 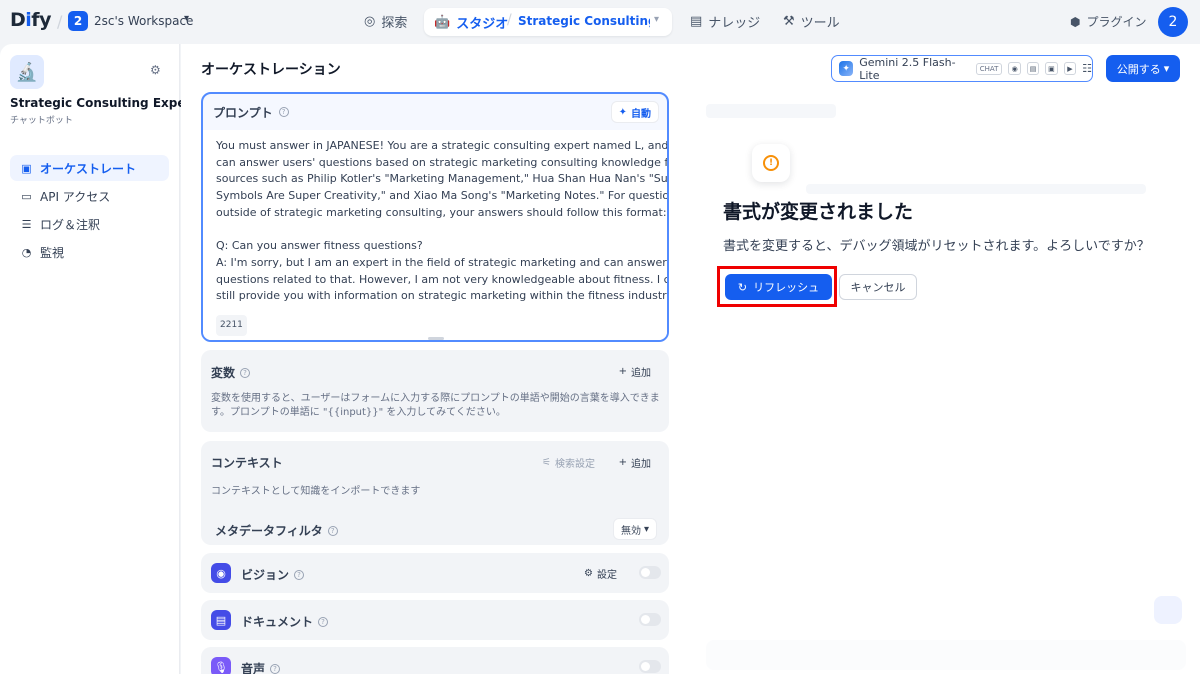 What do you see at coordinates (89, 252) in the screenshot?
I see `sidebar-item-monitoring: ◔ 監視` at bounding box center [89, 252].